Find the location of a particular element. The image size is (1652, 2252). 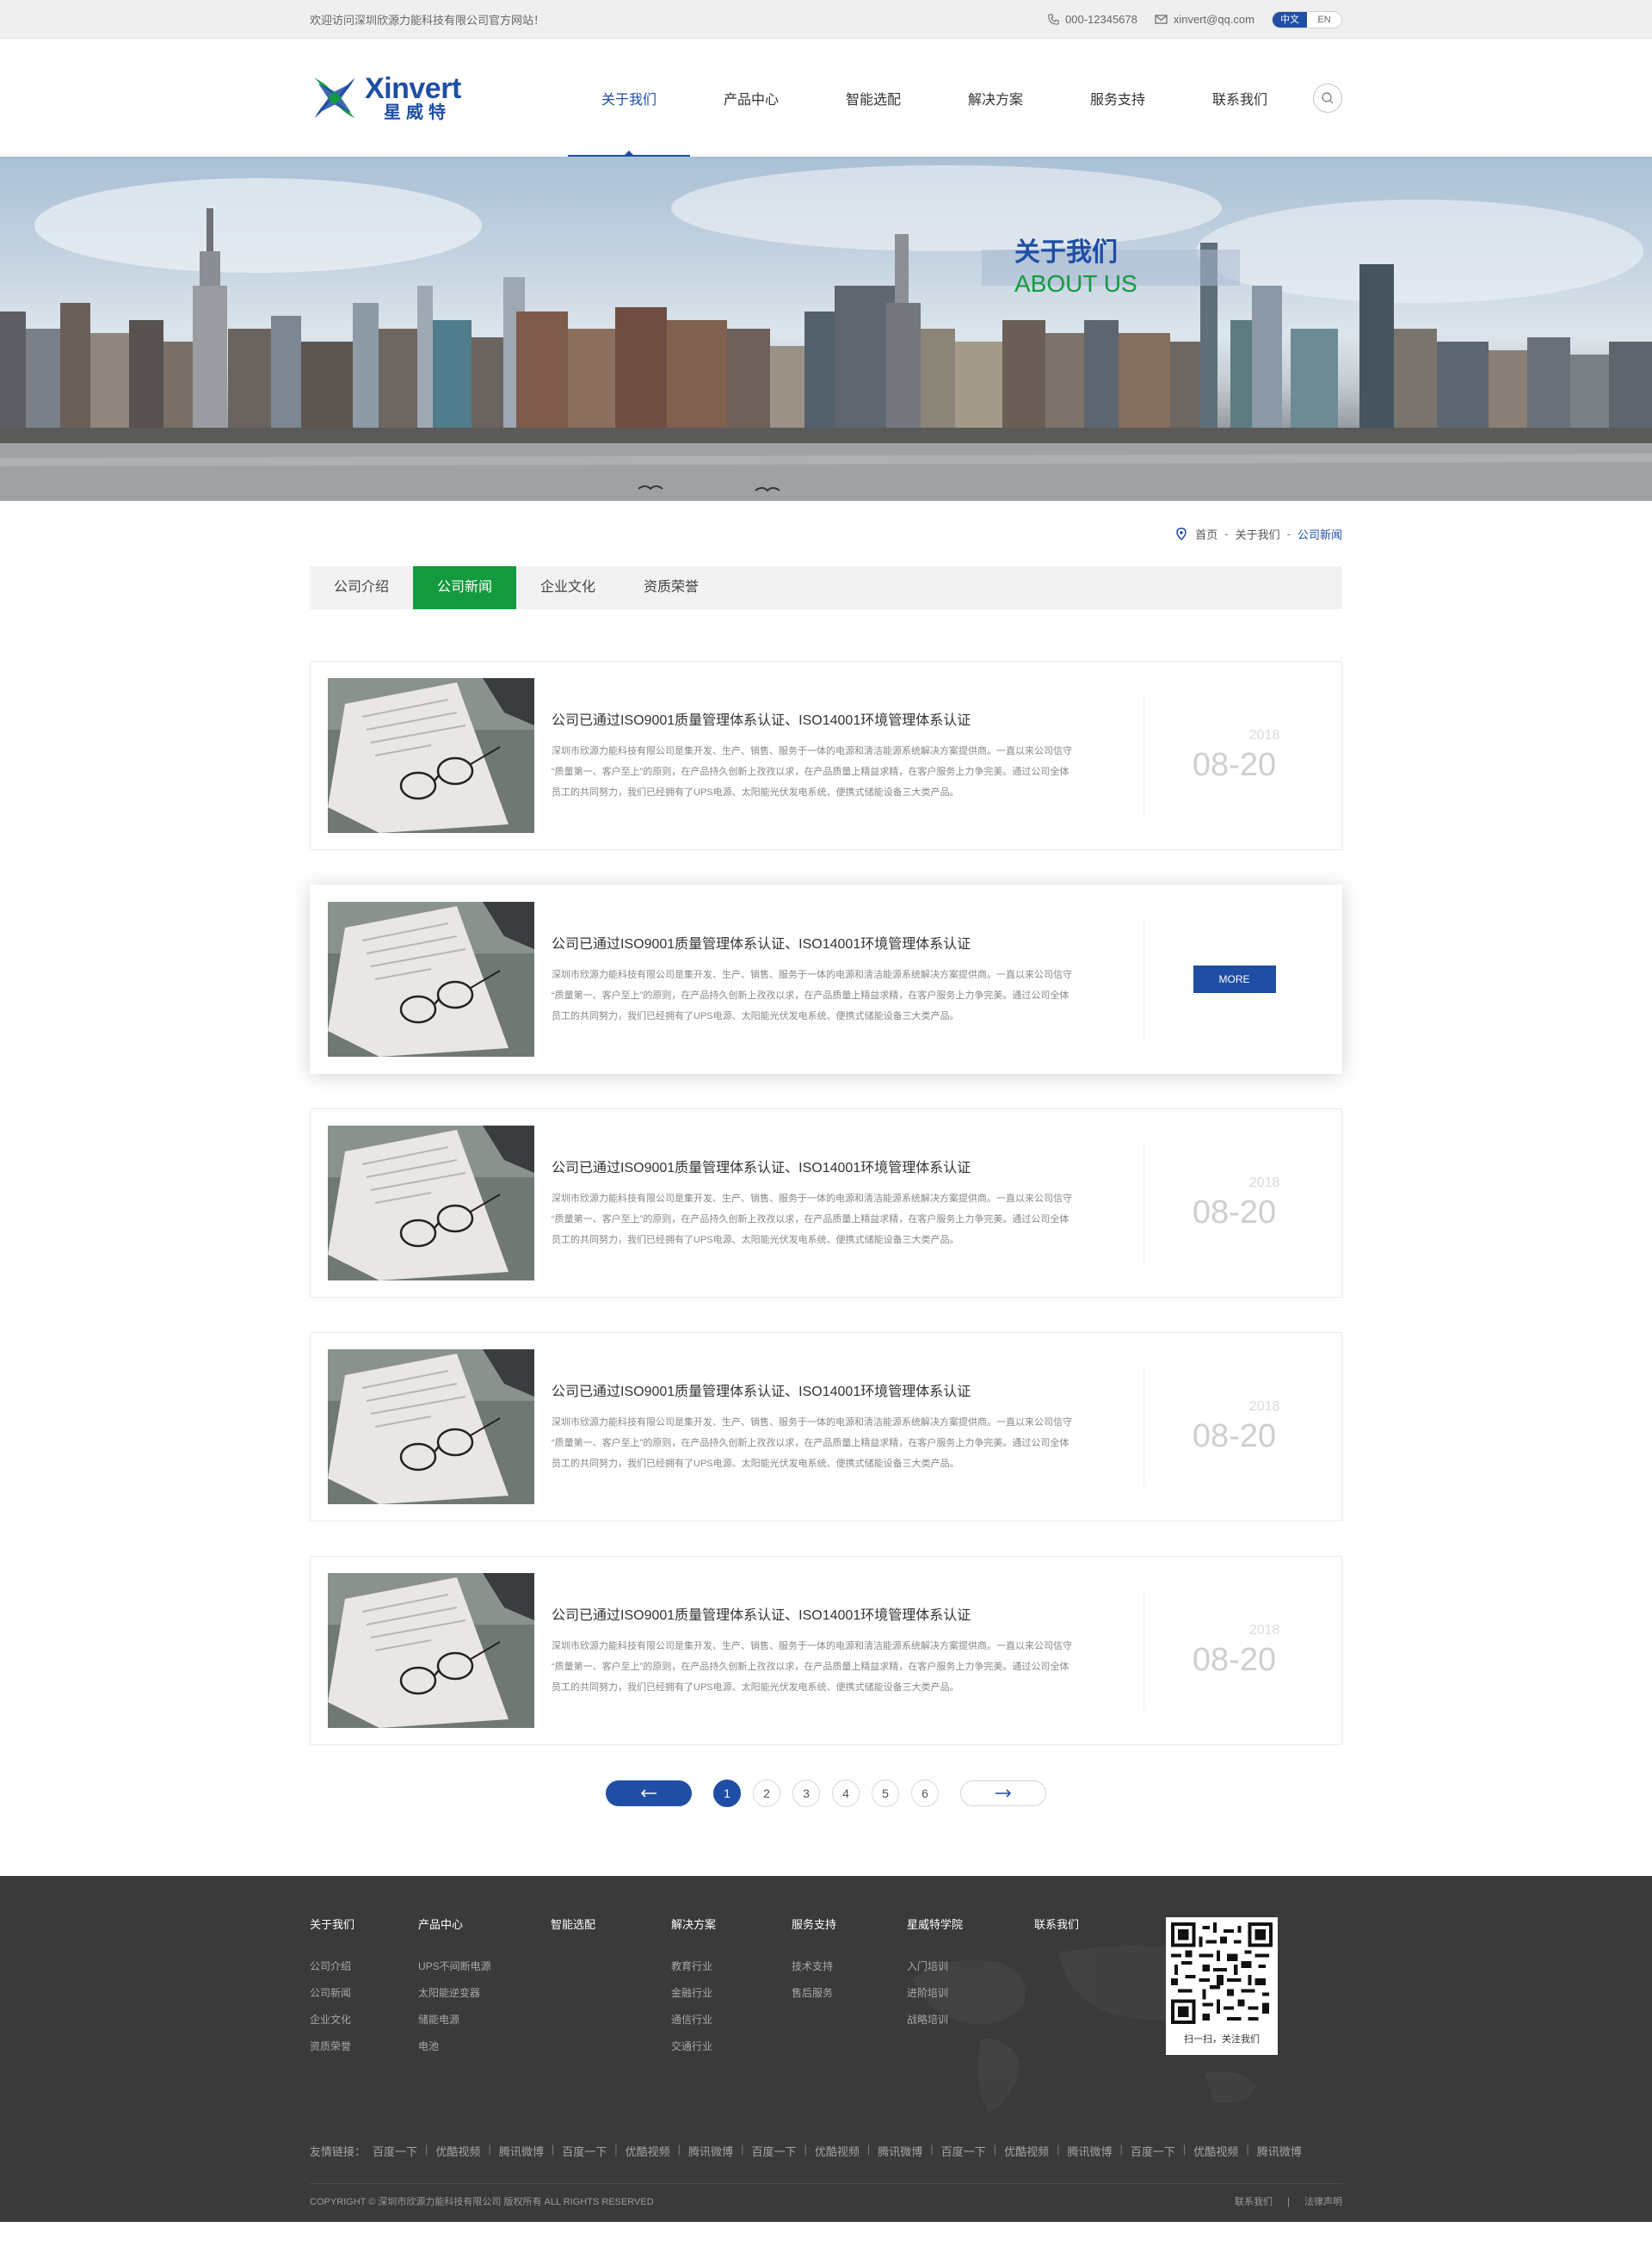

footer-col-heading: 关于我们 is located at coordinates (364, 1924).